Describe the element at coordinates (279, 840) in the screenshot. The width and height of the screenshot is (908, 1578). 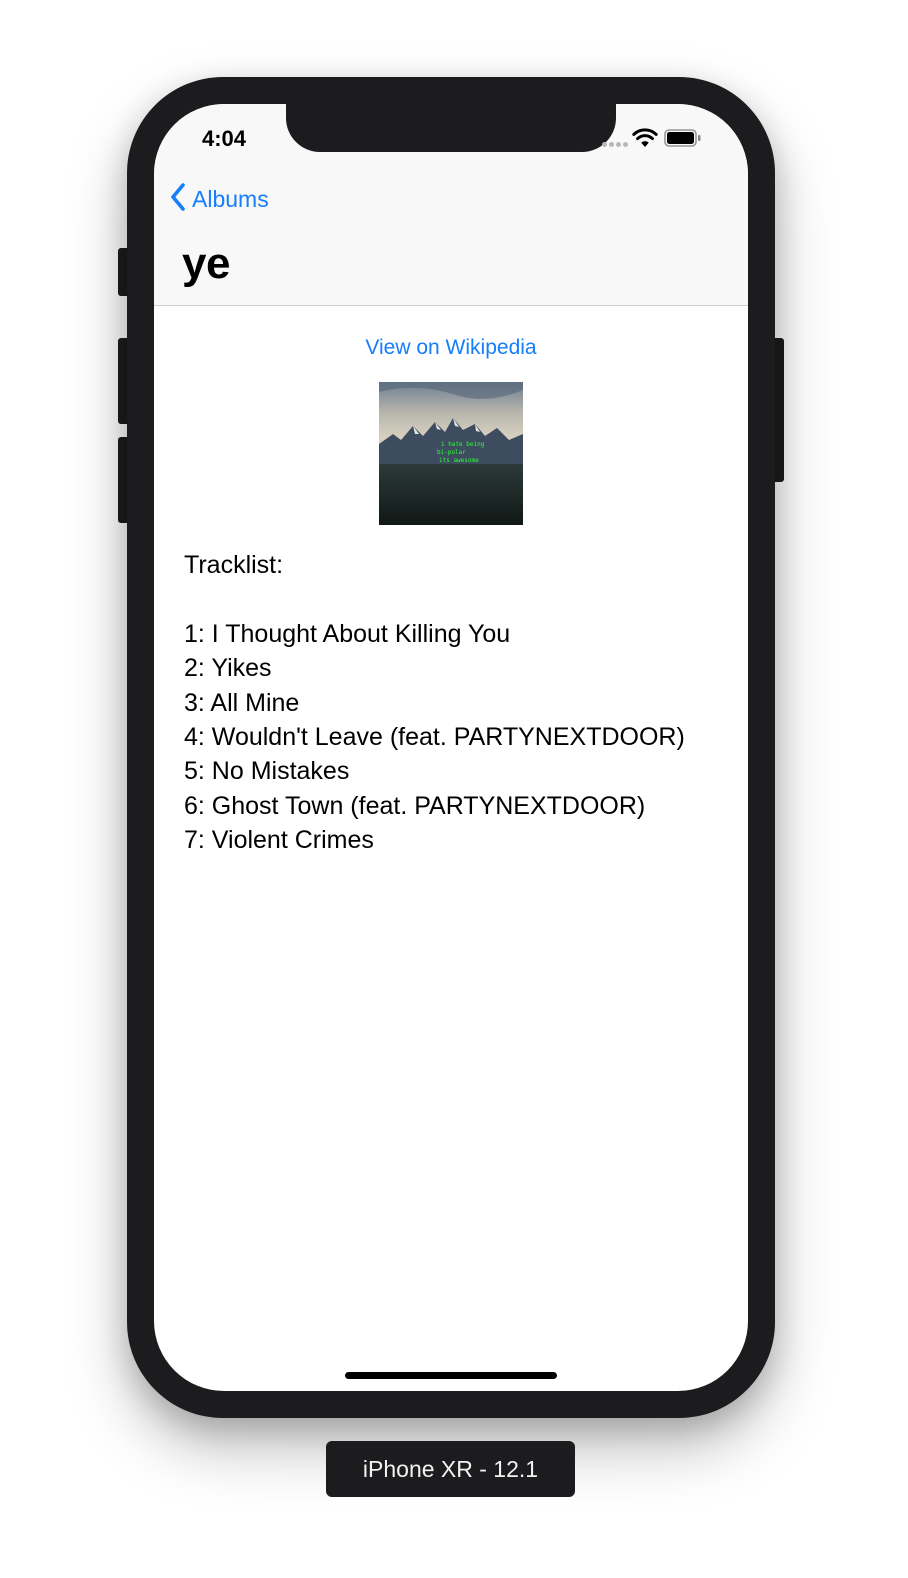
I see `track-item: 7: Violent Crimes` at that location.